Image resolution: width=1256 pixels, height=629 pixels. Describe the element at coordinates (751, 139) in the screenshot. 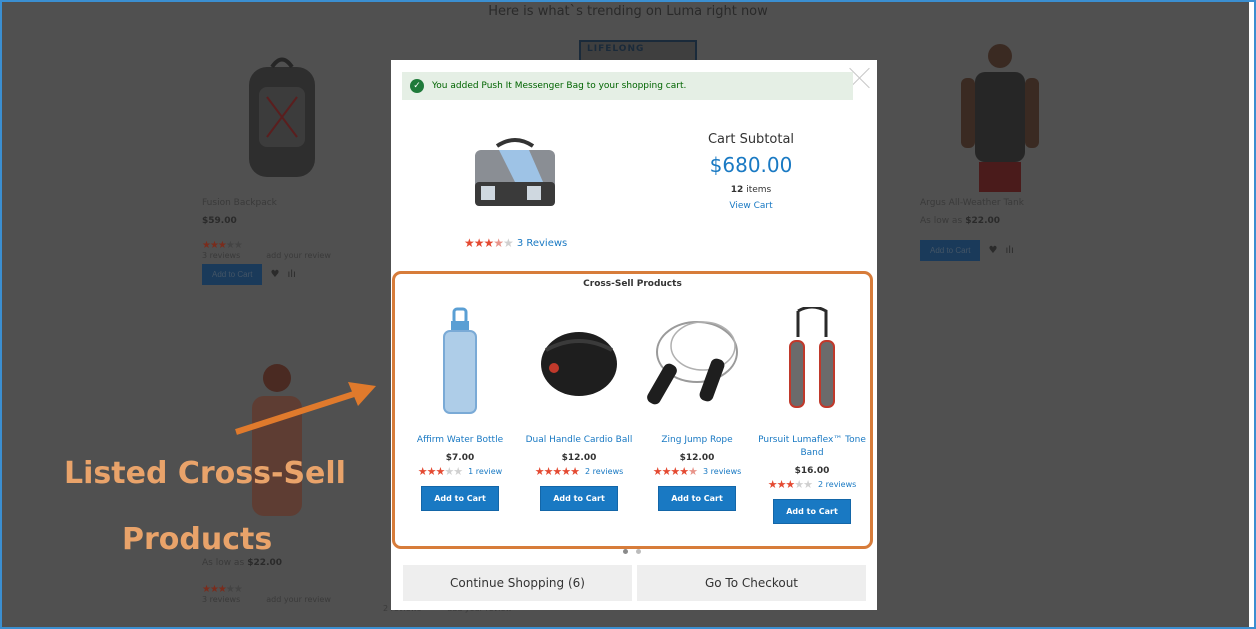

I see `cart-subtotal-label: Cart Subtotal` at that location.